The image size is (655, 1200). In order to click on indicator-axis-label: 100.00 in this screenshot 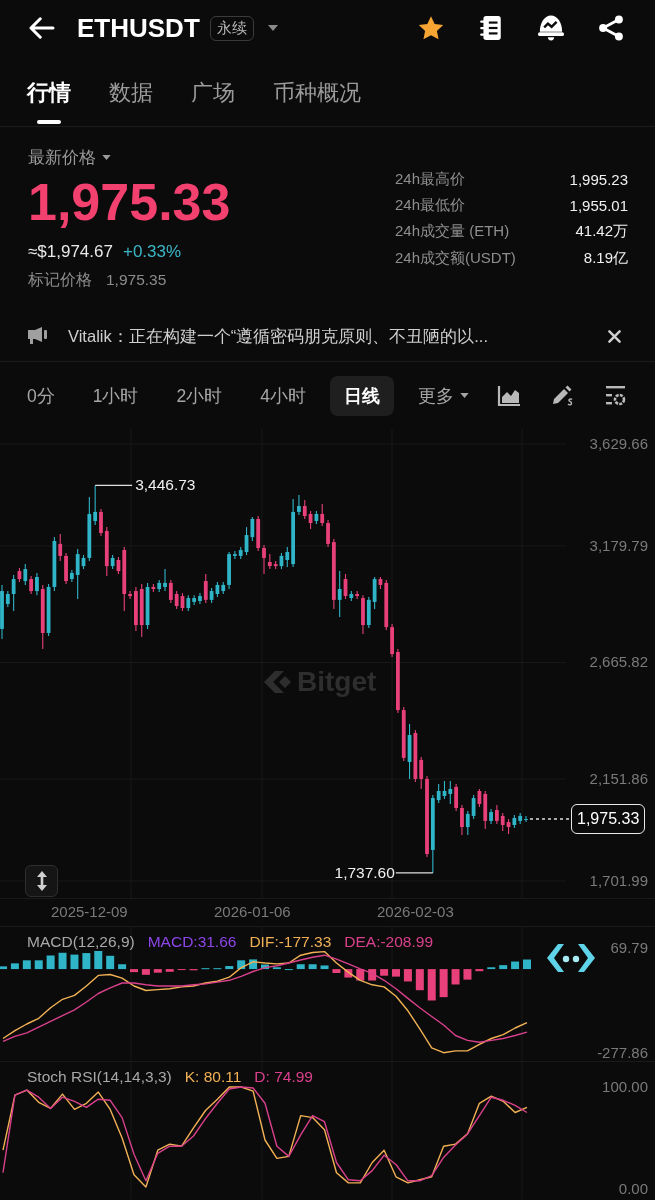, I will do `click(625, 1087)`.